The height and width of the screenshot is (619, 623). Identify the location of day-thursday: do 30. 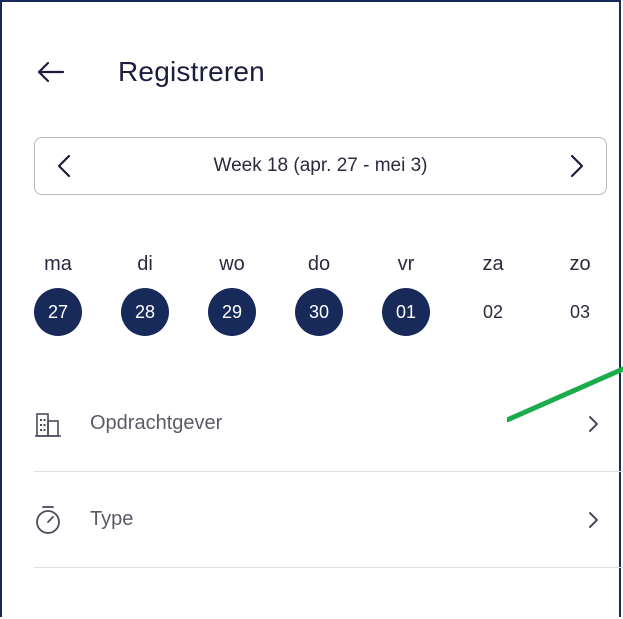
(319, 294).